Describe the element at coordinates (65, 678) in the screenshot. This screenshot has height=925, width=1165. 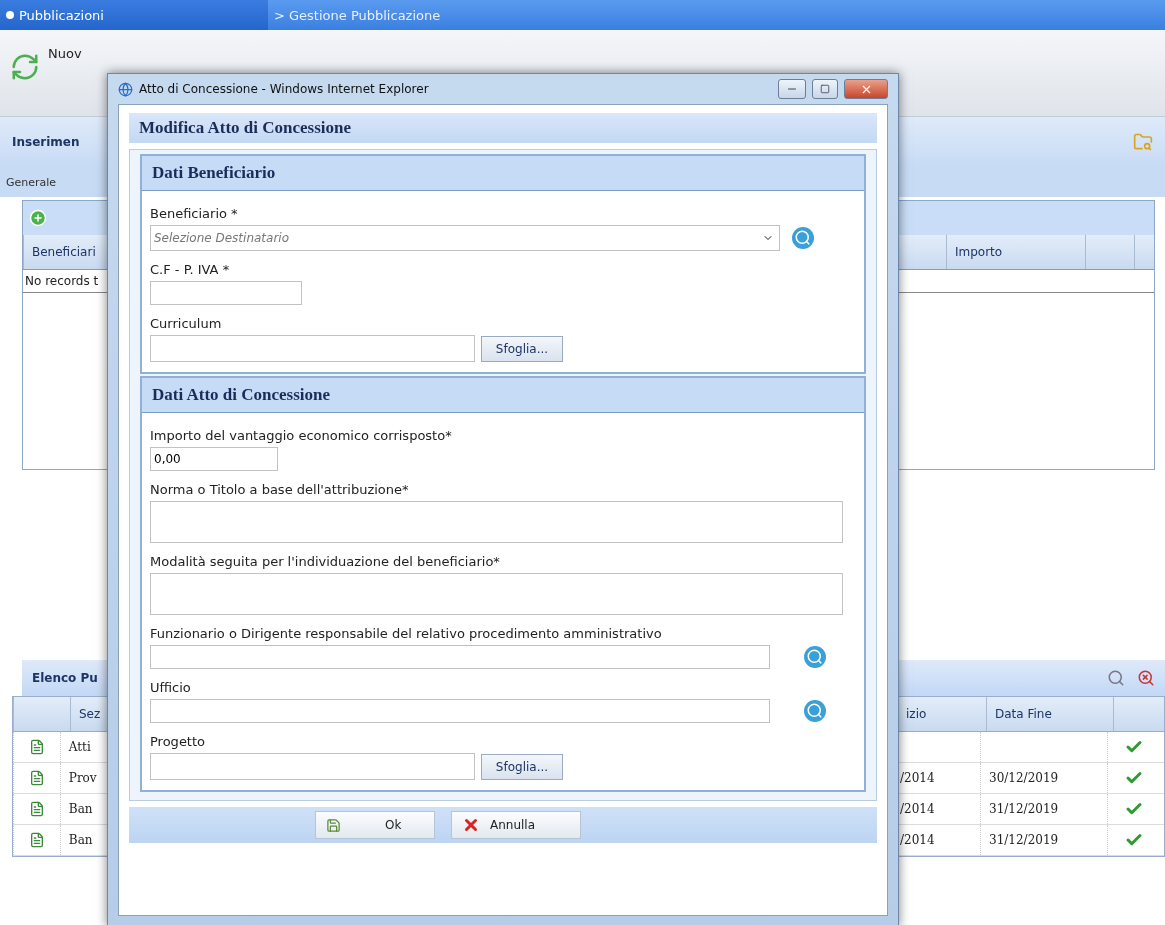
I see `panel-title: Elenco Pu` at that location.